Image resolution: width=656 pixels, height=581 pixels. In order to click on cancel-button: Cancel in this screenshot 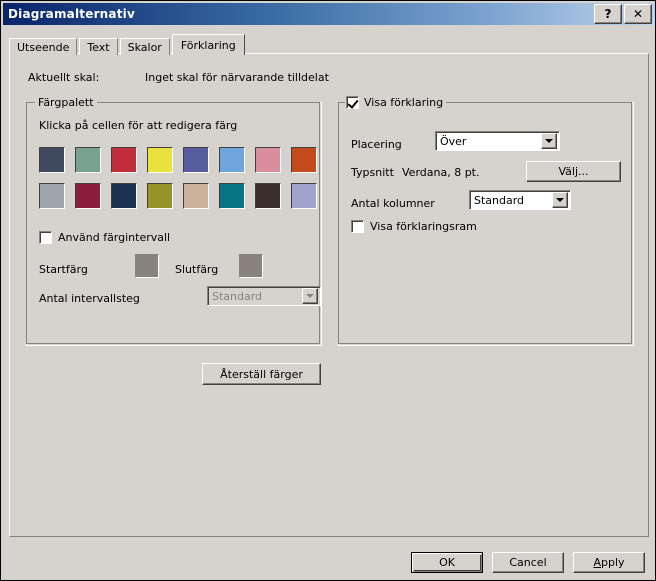, I will do `click(528, 562)`.